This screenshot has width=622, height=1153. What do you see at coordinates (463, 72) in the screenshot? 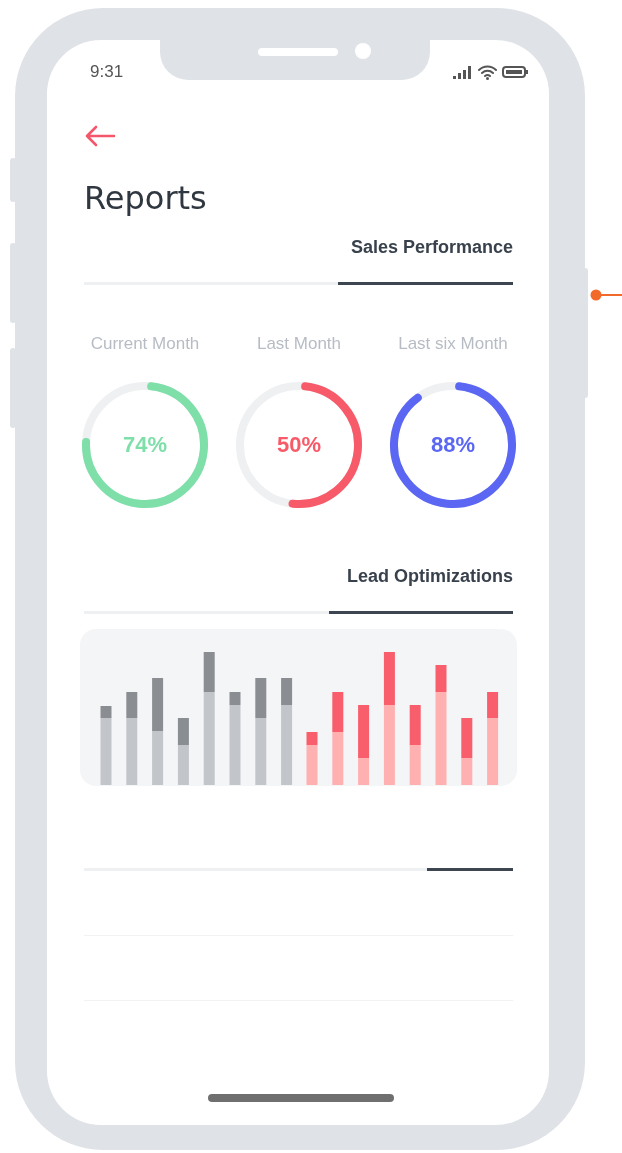
I see `signal-icon` at bounding box center [463, 72].